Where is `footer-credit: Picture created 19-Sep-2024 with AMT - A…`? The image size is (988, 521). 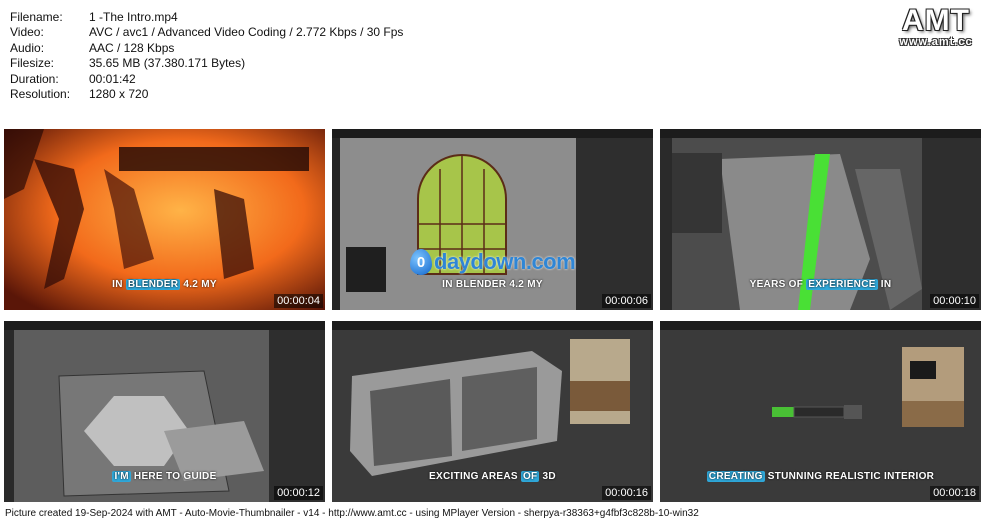
footer-credit: Picture created 19-Sep-2024 with AMT - A… is located at coordinates (352, 513).